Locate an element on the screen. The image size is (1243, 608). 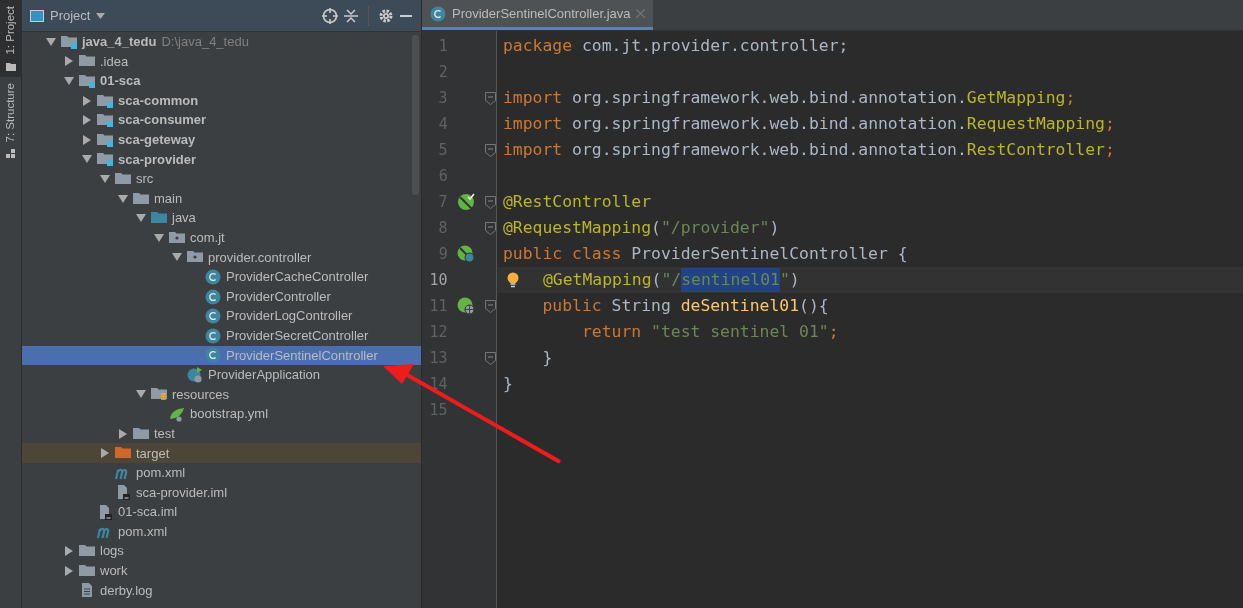
tree-item-label: provider.controller is located at coordinates (260, 257).